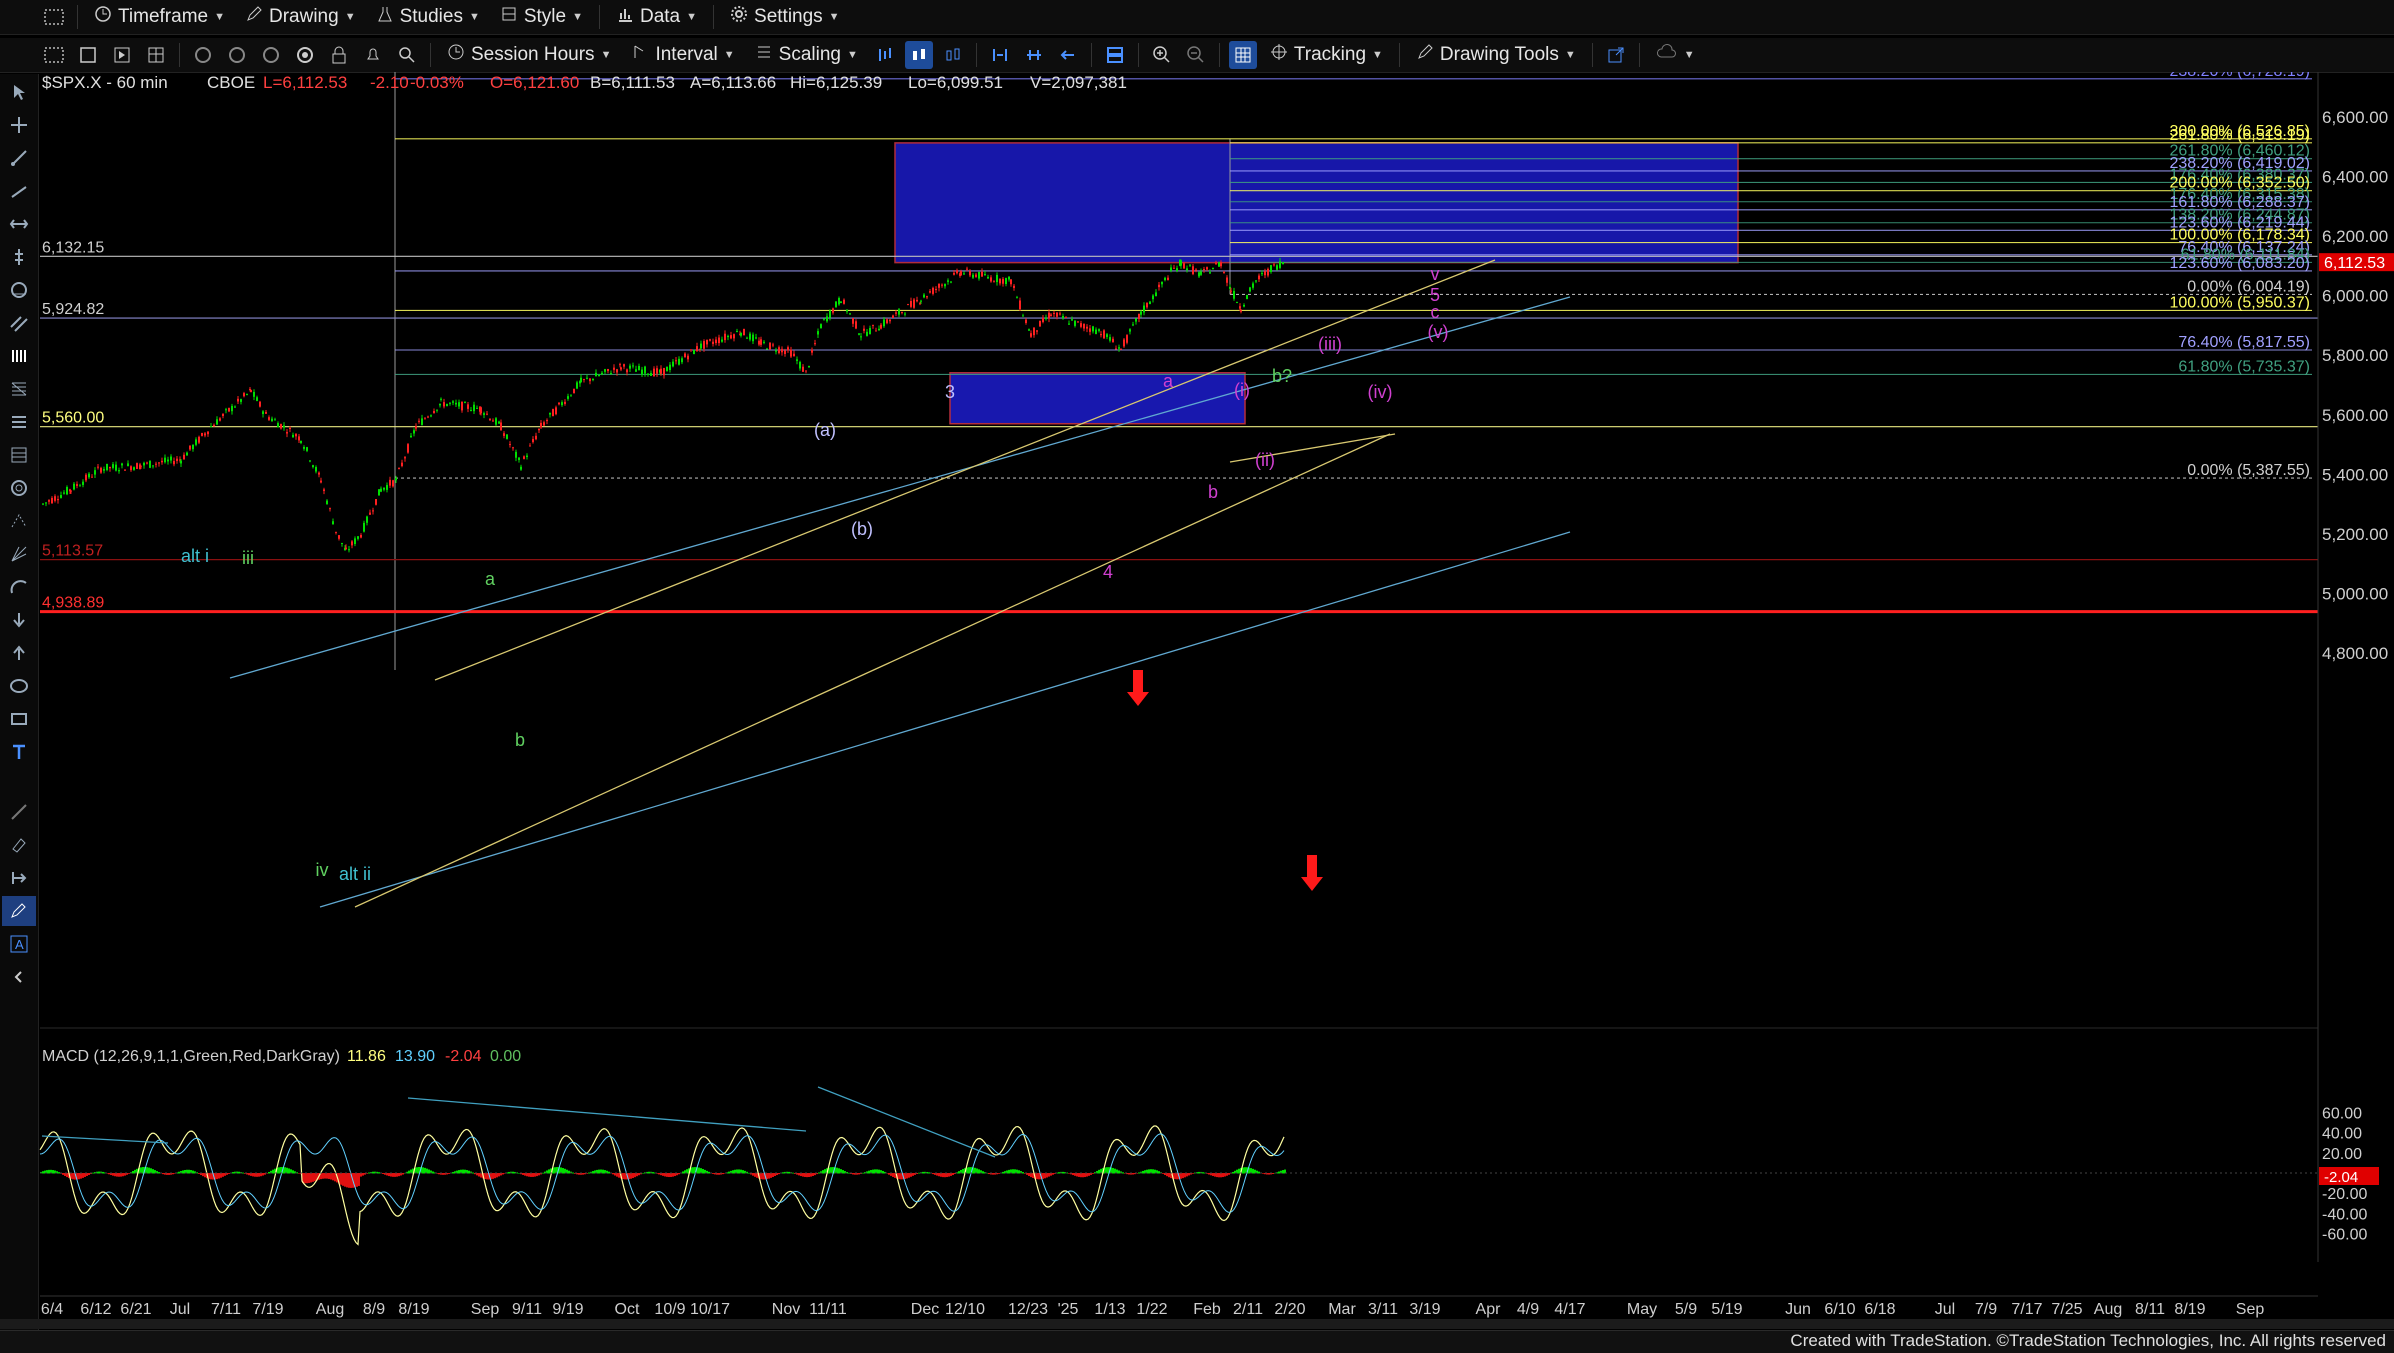  I want to click on scroll-icon, so click(1068, 55).